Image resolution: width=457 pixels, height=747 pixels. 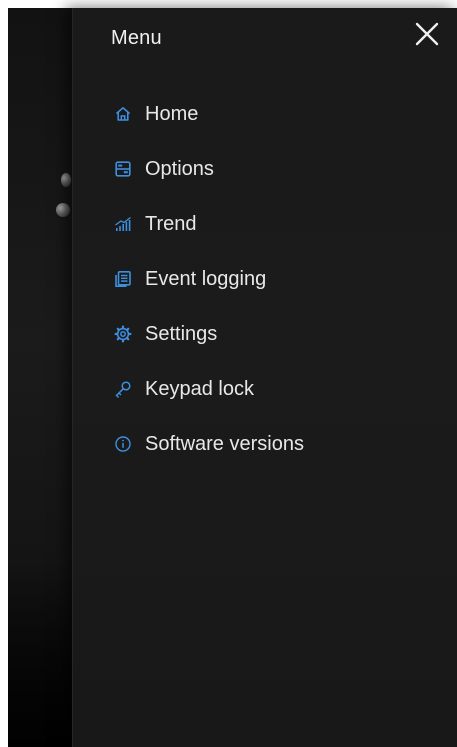 What do you see at coordinates (209, 223) in the screenshot?
I see `menu-item-trend: Trend` at bounding box center [209, 223].